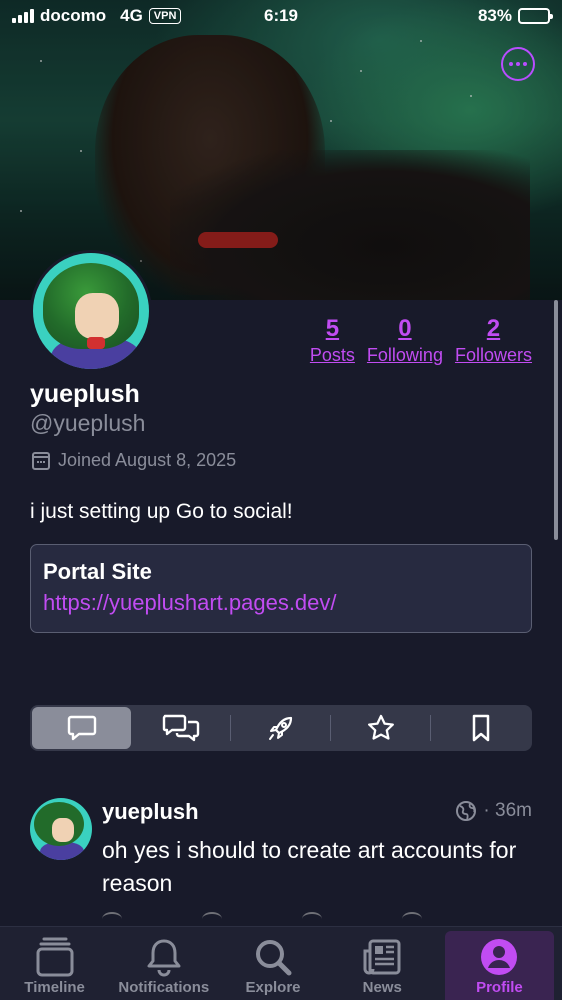 The height and width of the screenshot is (1000, 562). I want to click on nav-timeline: Timeline, so click(54, 963).